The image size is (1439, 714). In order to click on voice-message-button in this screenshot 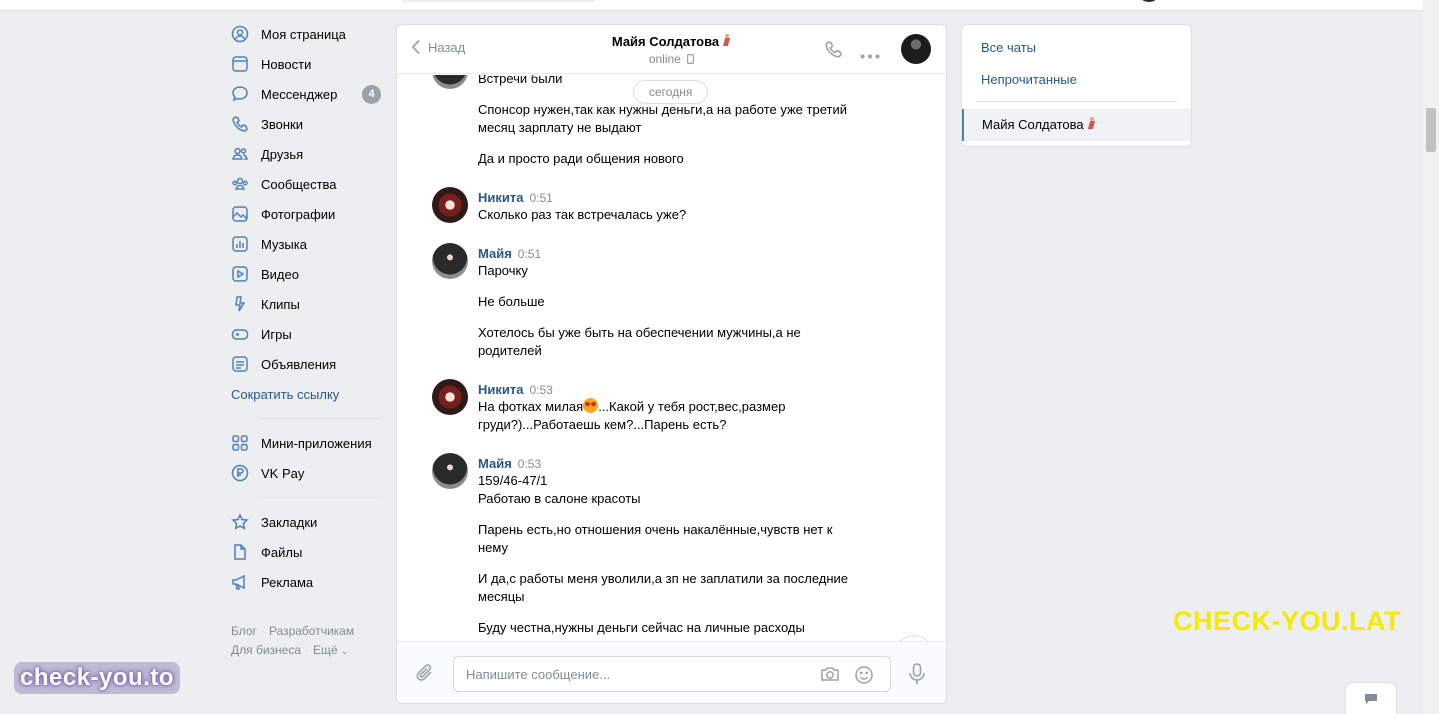, I will do `click(917, 675)`.